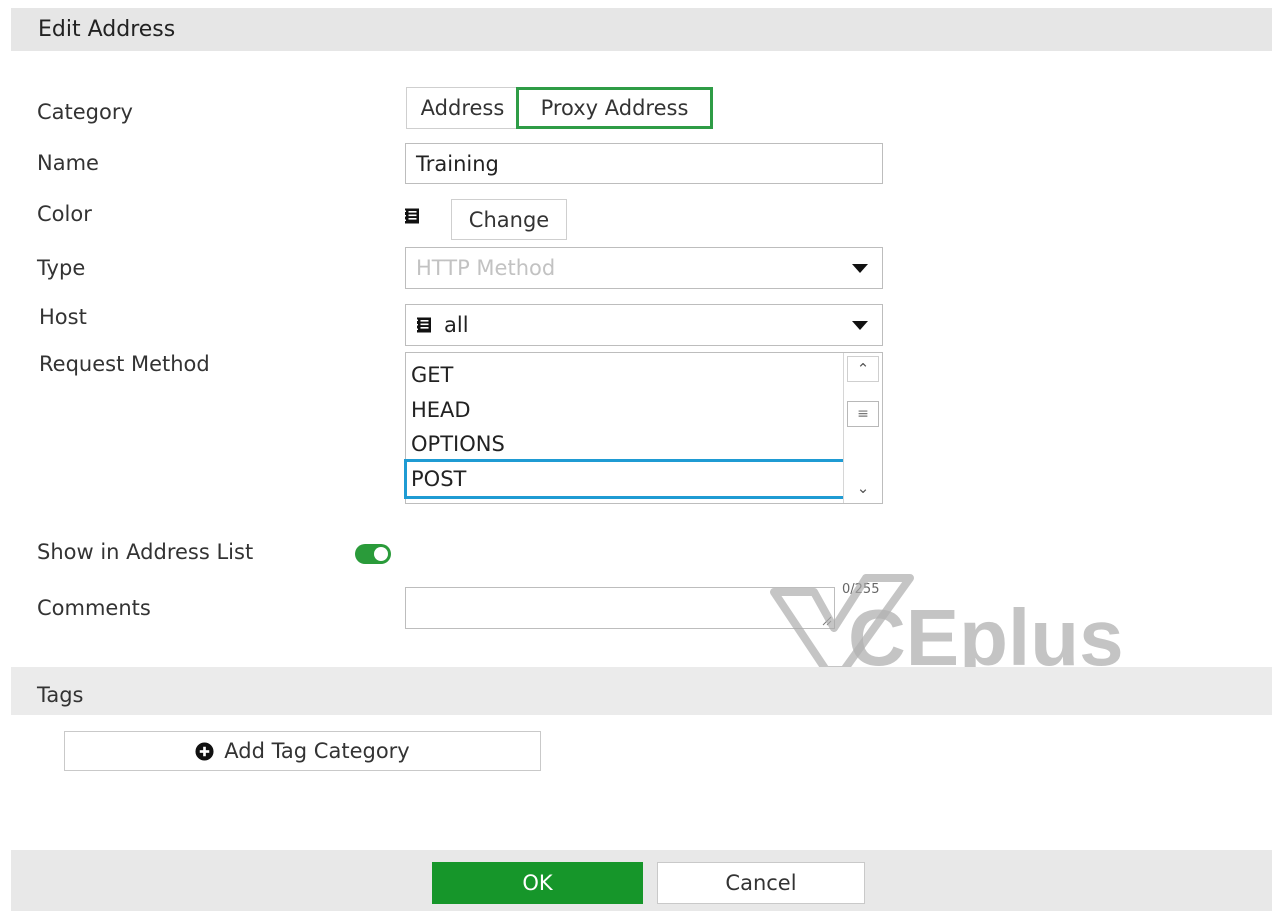 The image size is (1272, 911). Describe the element at coordinates (761, 883) in the screenshot. I see `cancel-button: Cancel` at that location.